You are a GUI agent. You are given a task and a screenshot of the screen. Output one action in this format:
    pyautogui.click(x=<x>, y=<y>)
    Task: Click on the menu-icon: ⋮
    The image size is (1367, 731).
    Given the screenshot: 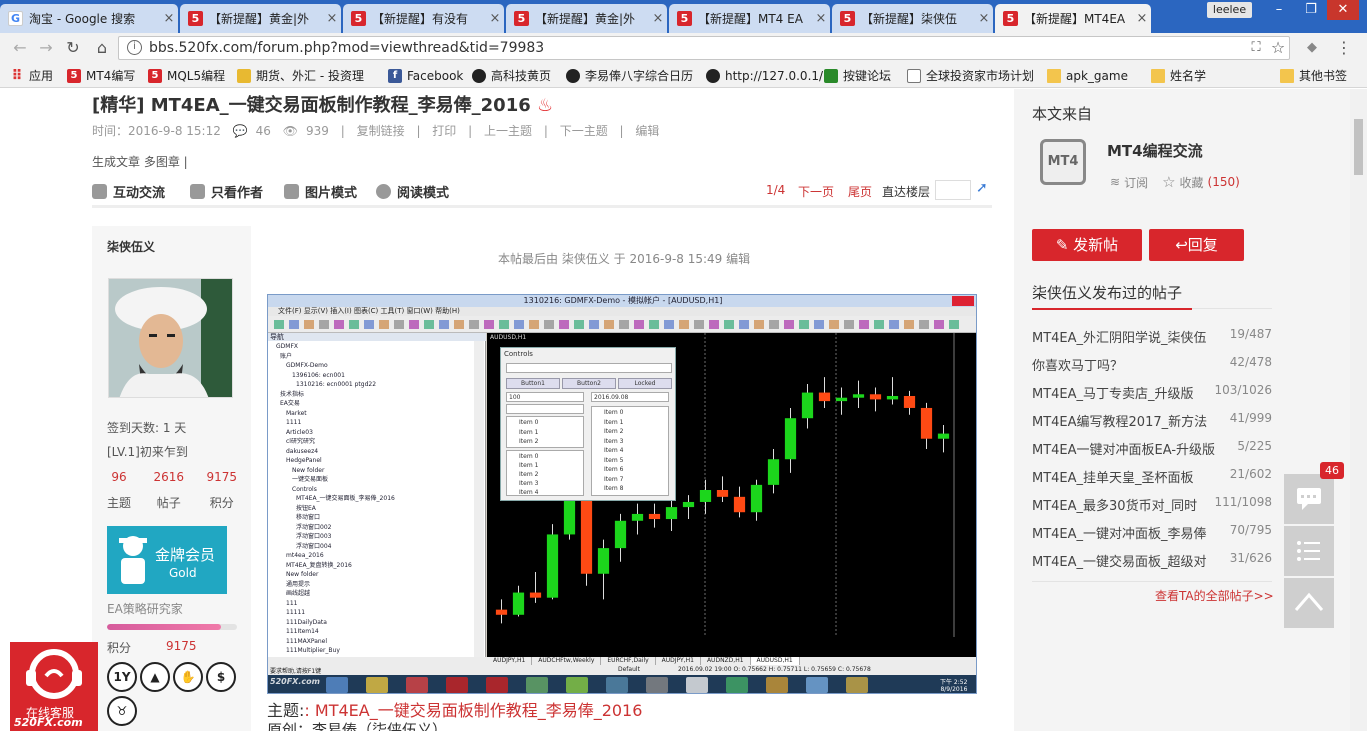 What is the action you would take?
    pyautogui.click(x=1344, y=48)
    